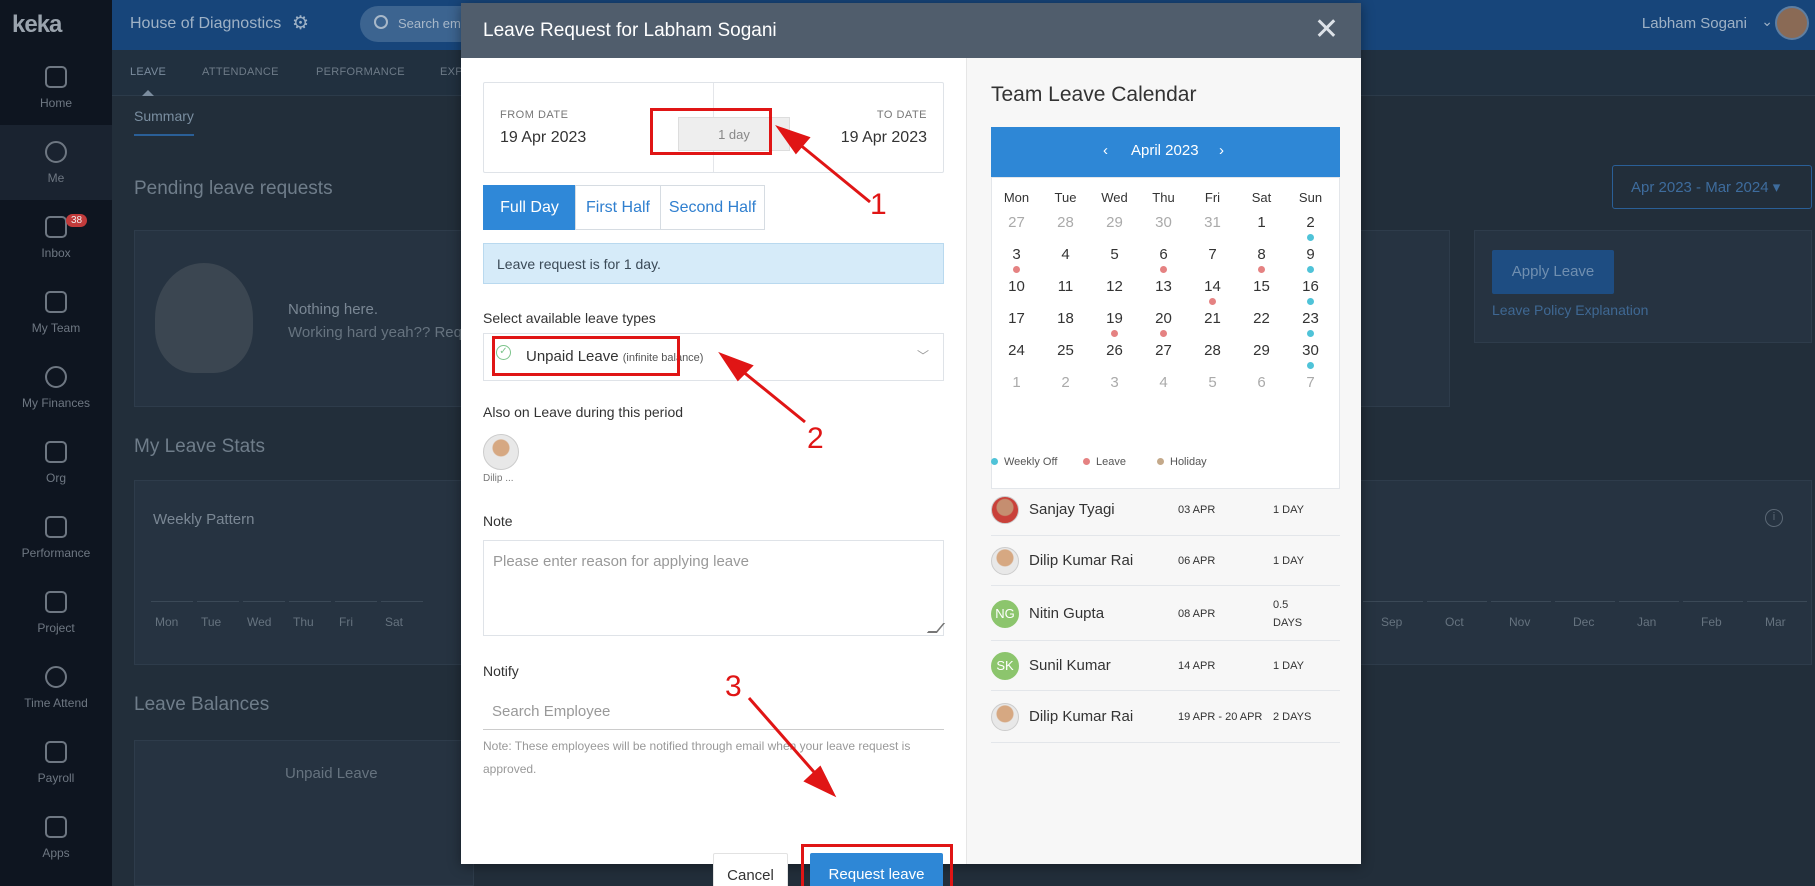 Image resolution: width=1815 pixels, height=886 pixels. I want to click on arrow-3-line, so click(785, 739).